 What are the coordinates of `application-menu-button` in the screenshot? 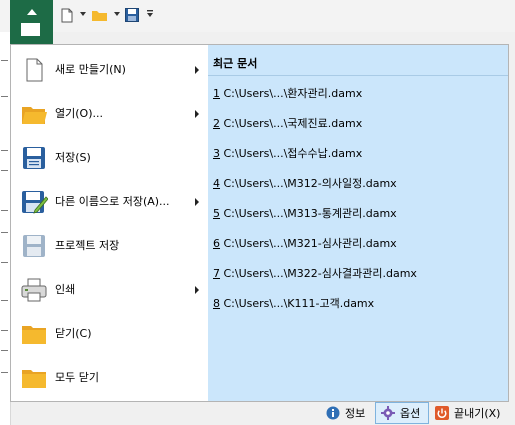 It's located at (31, 22).